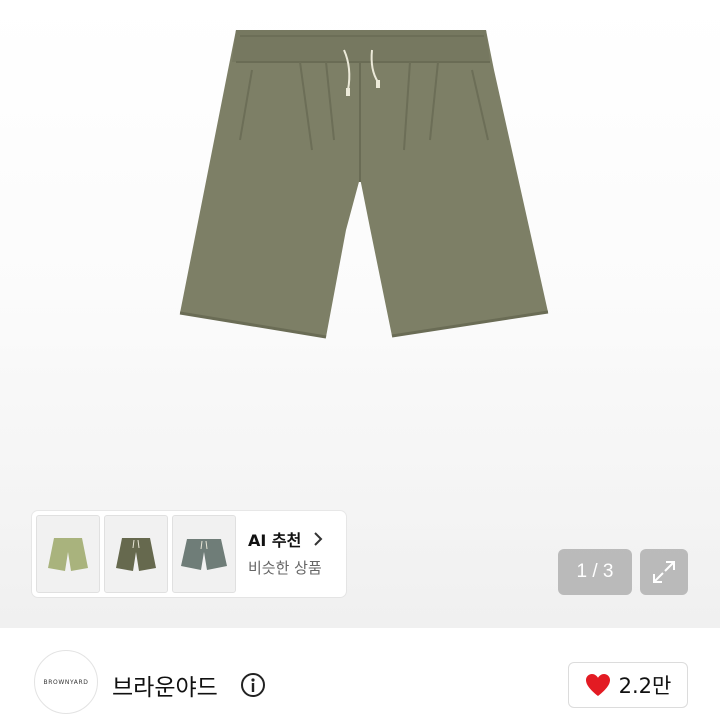  I want to click on expand-icon, so click(664, 572).